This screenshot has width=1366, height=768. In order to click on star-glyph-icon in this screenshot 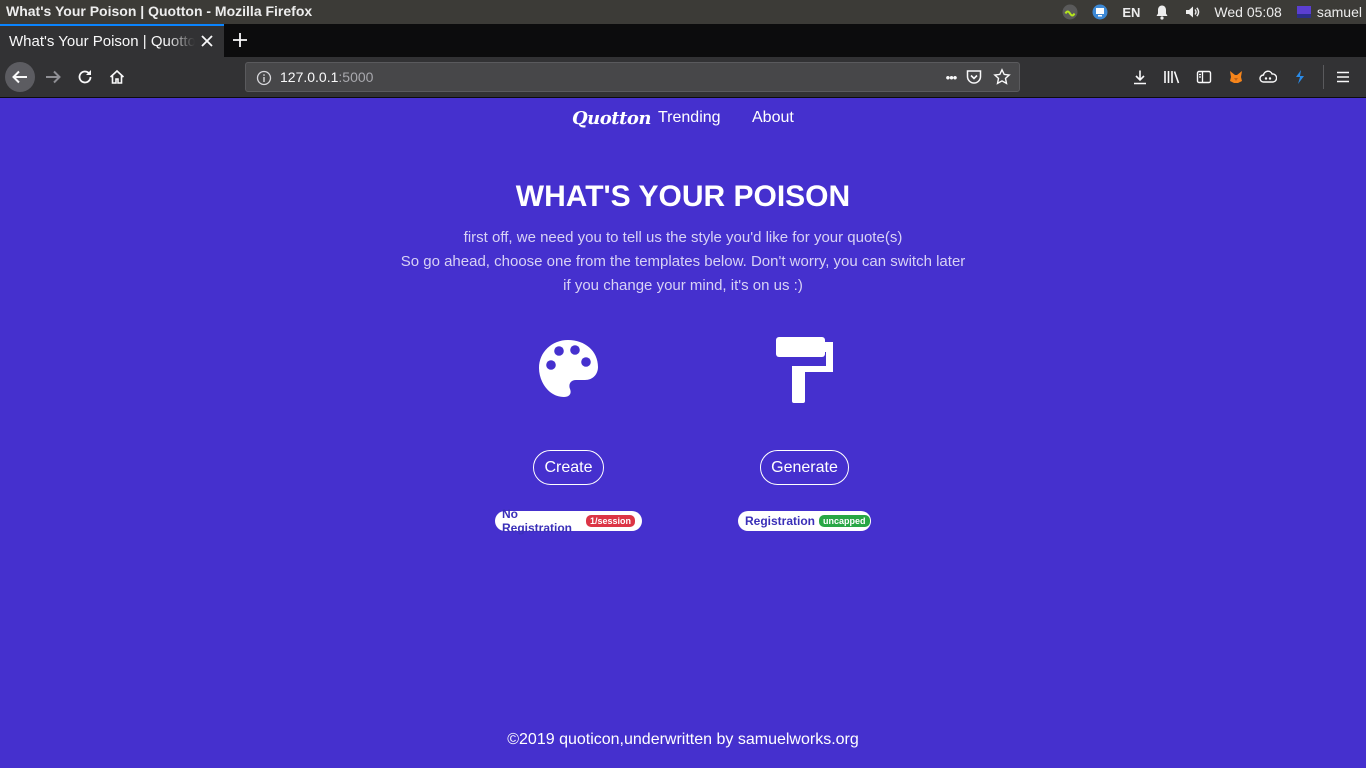, I will do `click(1002, 76)`.